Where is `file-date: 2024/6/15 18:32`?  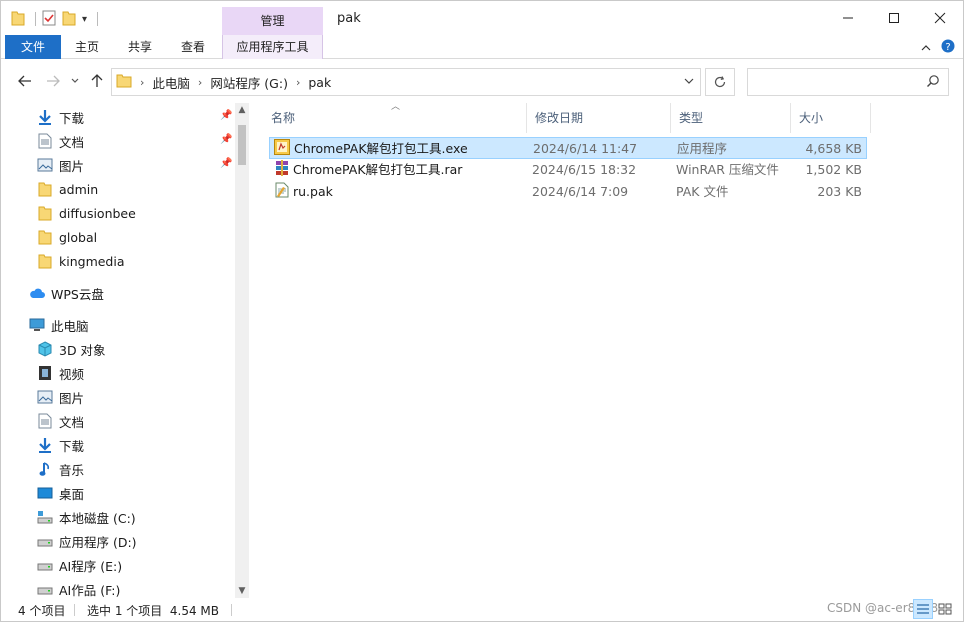
file-date: 2024/6/15 18:32 is located at coordinates (584, 169).